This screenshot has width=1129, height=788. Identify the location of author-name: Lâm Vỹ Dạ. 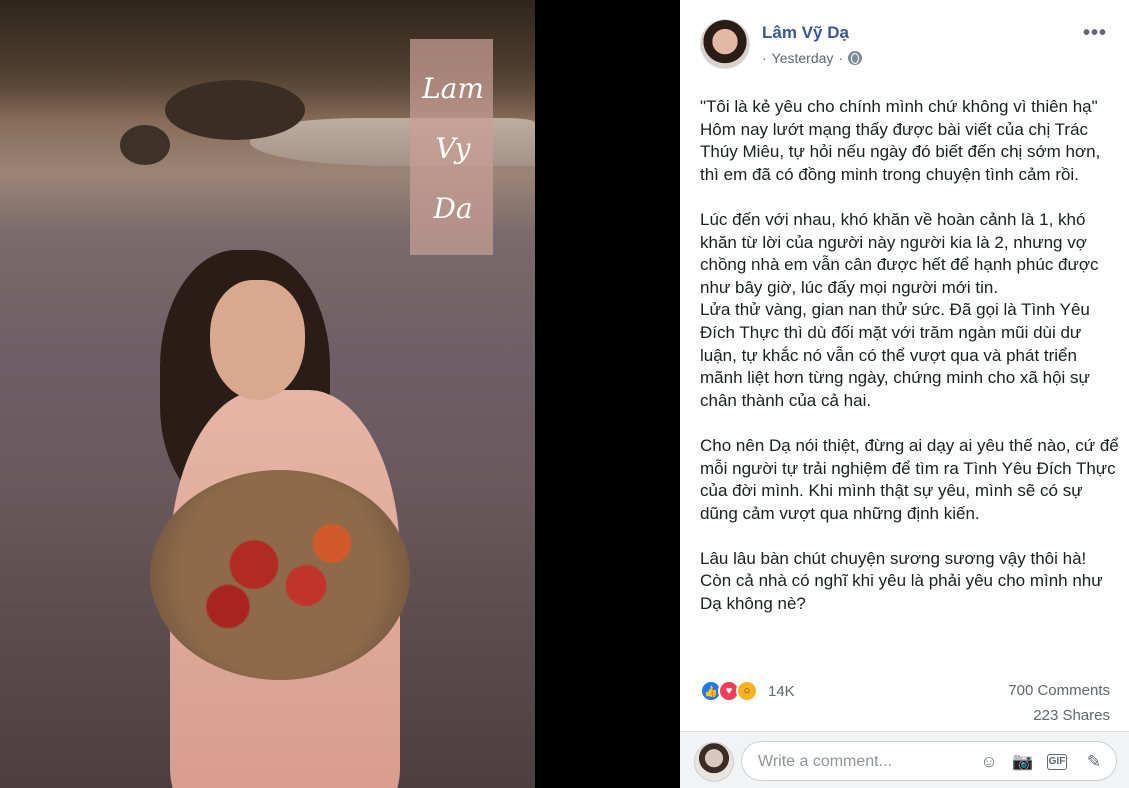
(805, 33).